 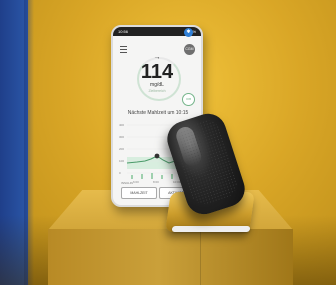 What do you see at coordinates (121, 137) in the screenshot?
I see `y-tick-300: 300` at bounding box center [121, 137].